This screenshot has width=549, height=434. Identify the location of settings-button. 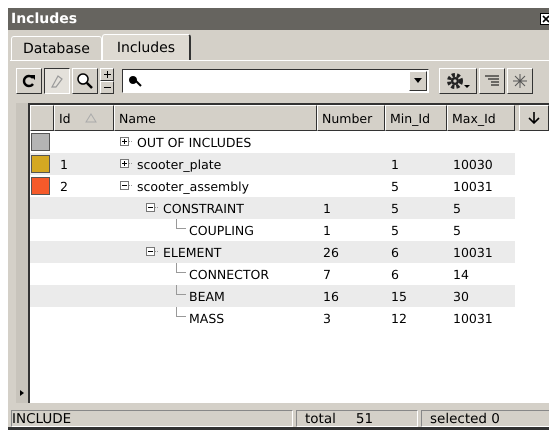
(458, 81).